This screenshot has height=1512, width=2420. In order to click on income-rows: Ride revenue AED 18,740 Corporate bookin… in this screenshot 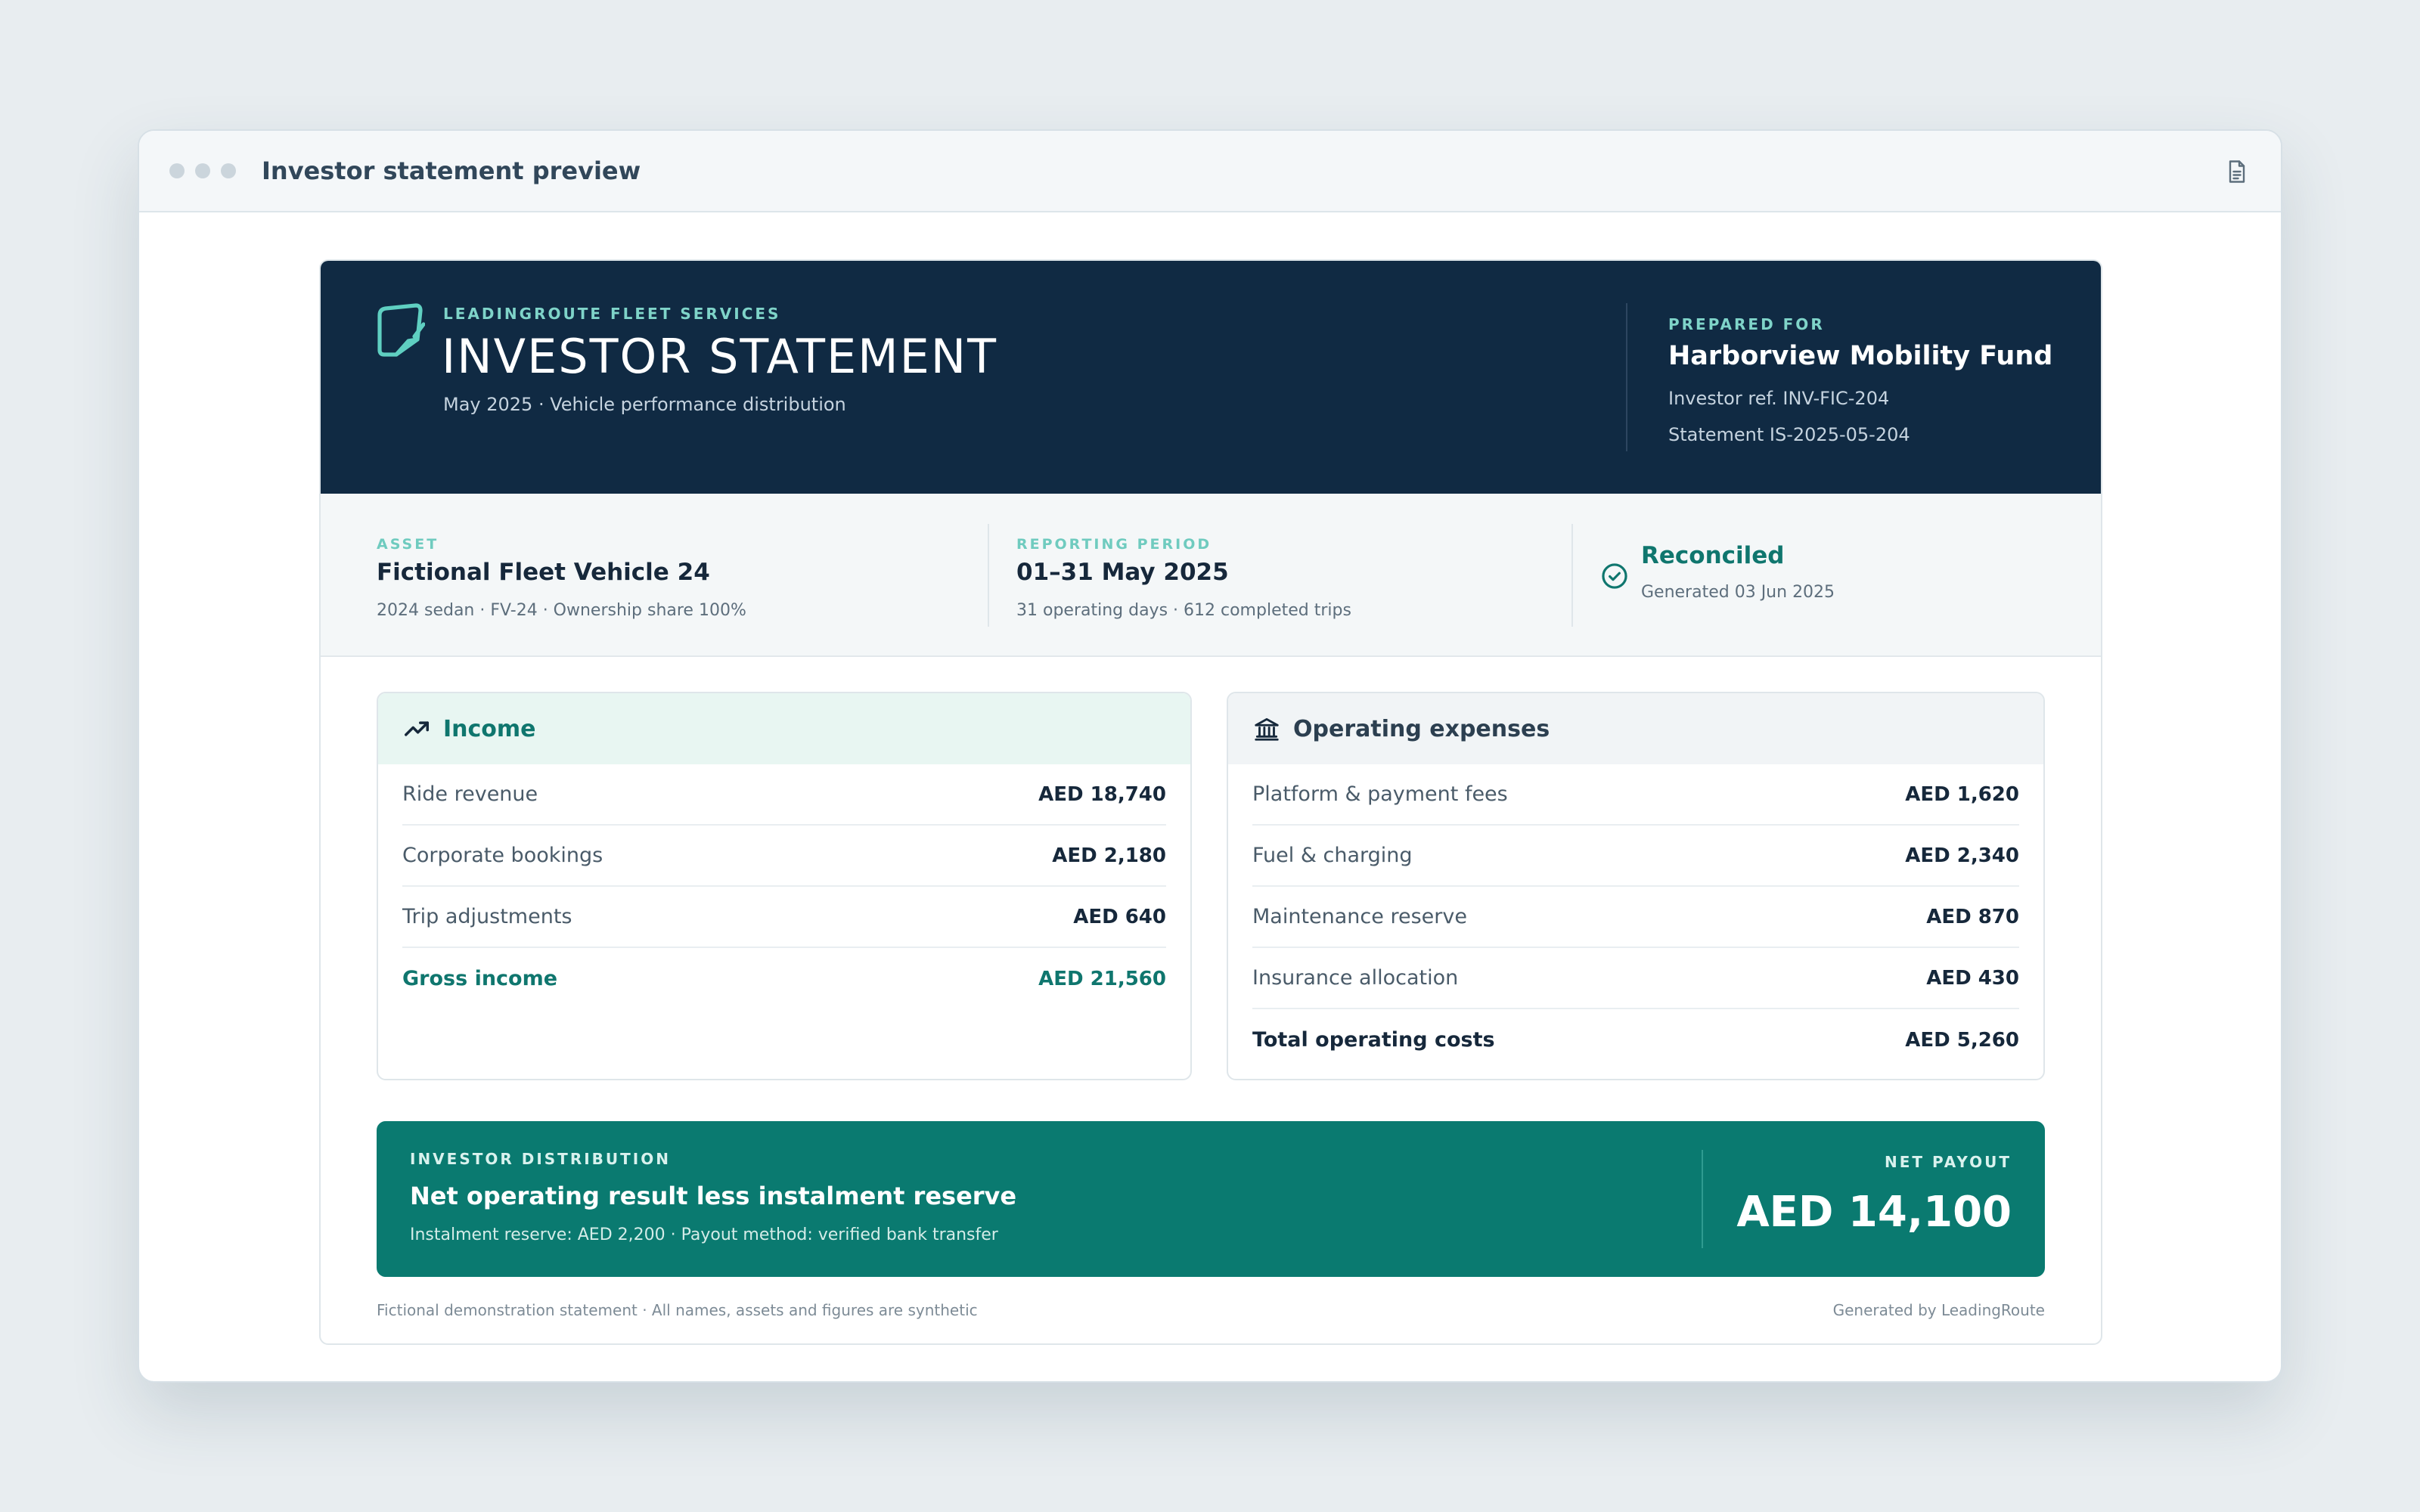, I will do `click(784, 887)`.